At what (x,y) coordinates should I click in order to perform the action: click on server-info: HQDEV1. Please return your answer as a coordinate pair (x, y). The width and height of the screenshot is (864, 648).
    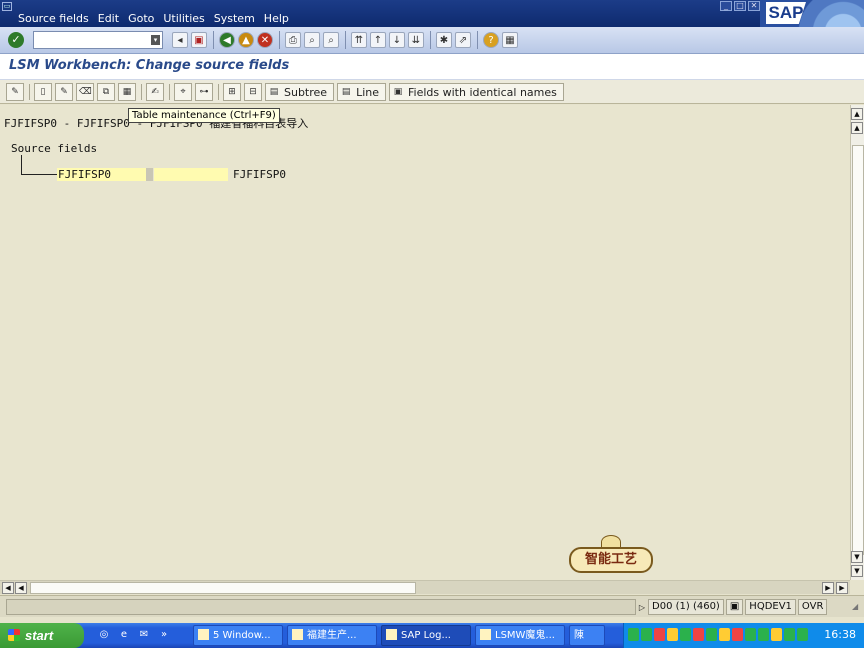
    Looking at the image, I should click on (770, 607).